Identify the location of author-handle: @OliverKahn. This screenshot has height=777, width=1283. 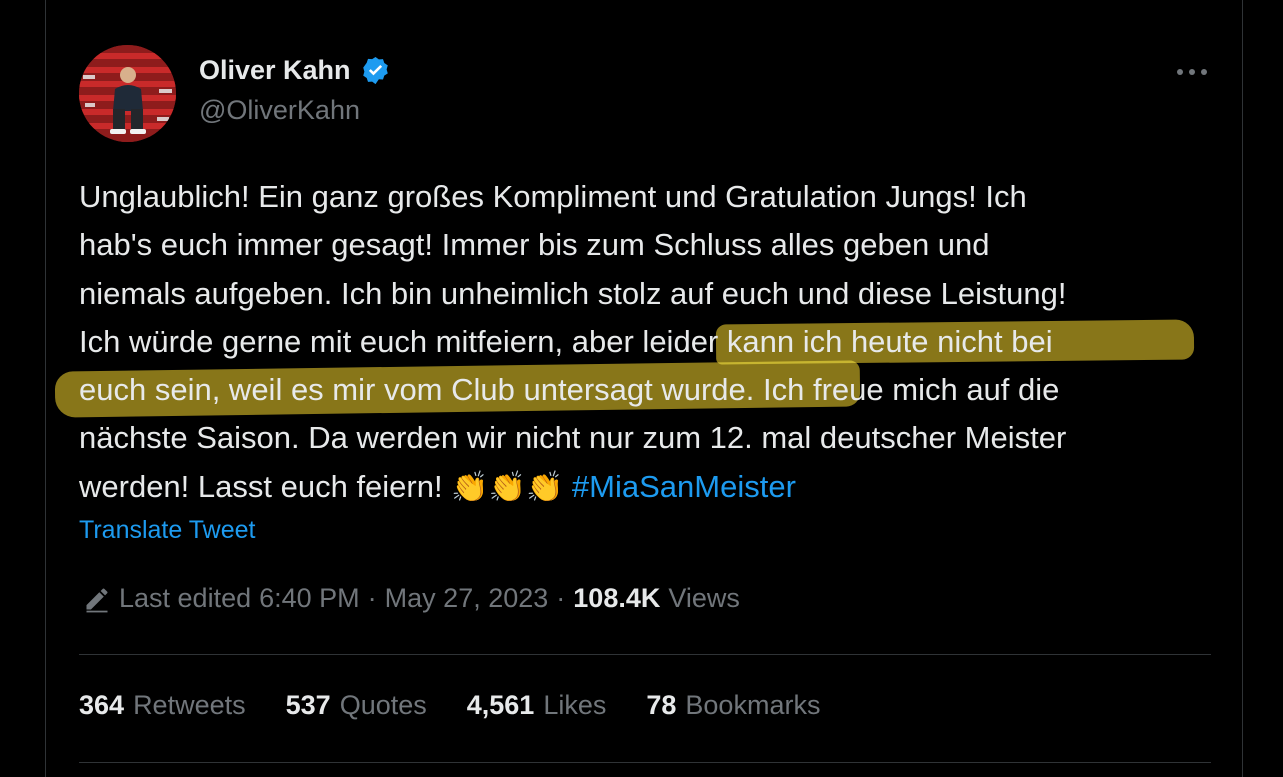
(279, 110).